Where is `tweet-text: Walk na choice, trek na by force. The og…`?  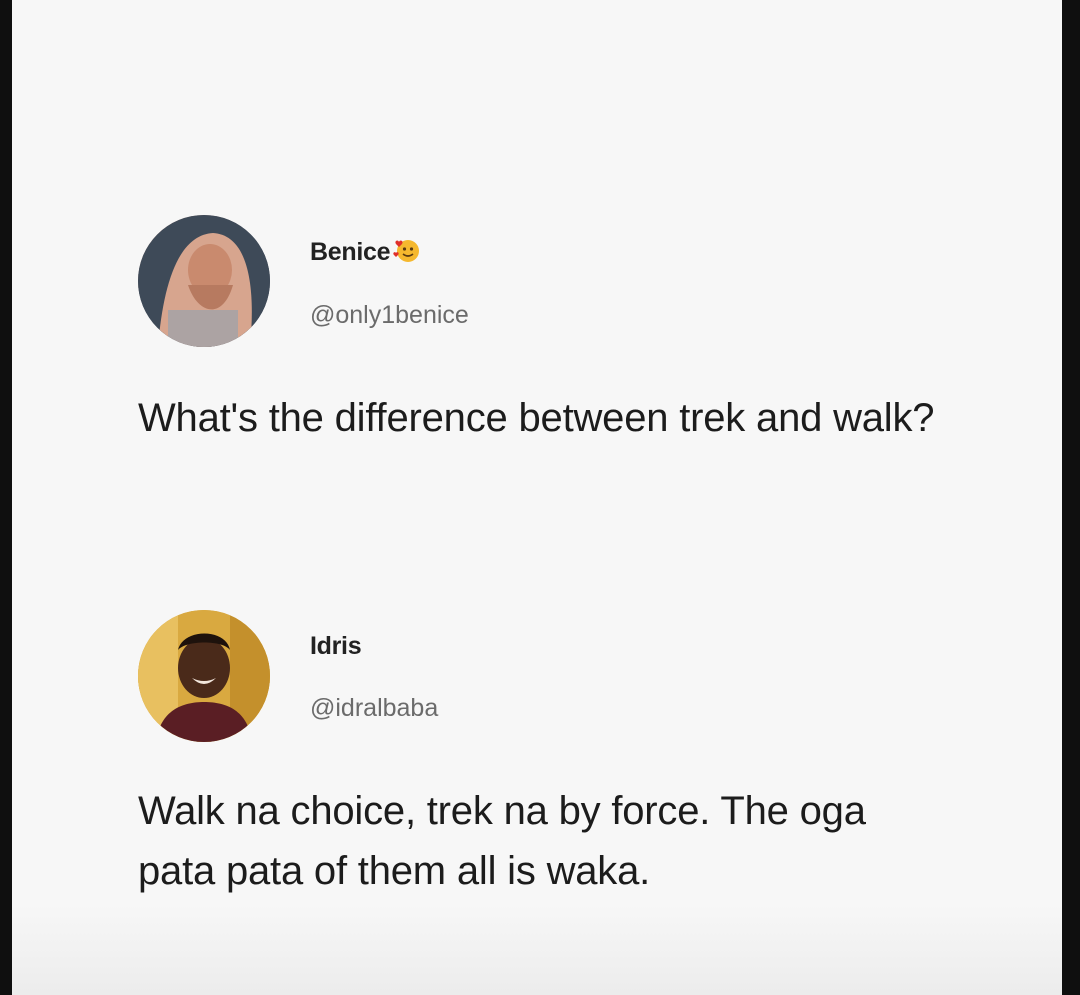 tweet-text: Walk na choice, trek na by force. The og… is located at coordinates (502, 841).